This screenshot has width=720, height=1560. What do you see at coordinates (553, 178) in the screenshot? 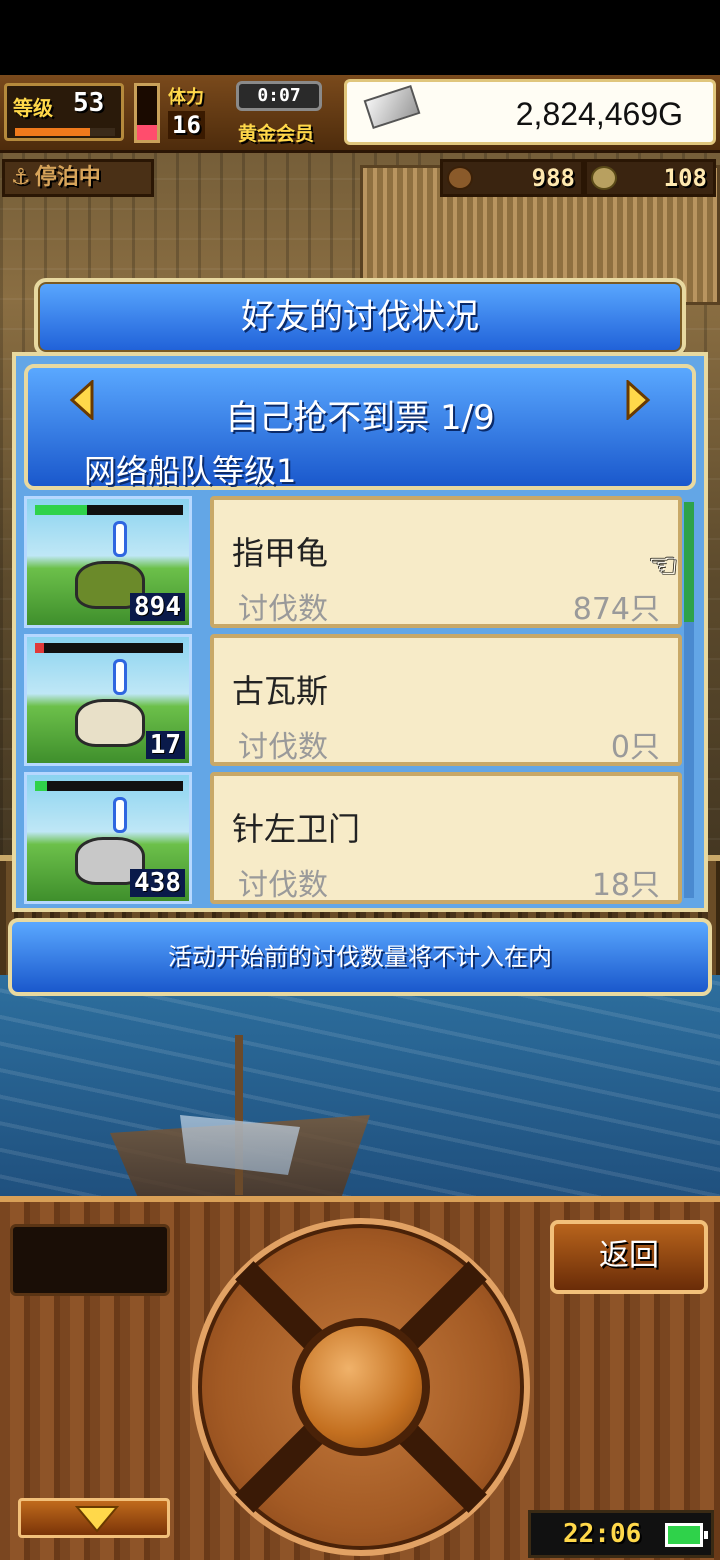
I see `resource-food-value: 988` at bounding box center [553, 178].